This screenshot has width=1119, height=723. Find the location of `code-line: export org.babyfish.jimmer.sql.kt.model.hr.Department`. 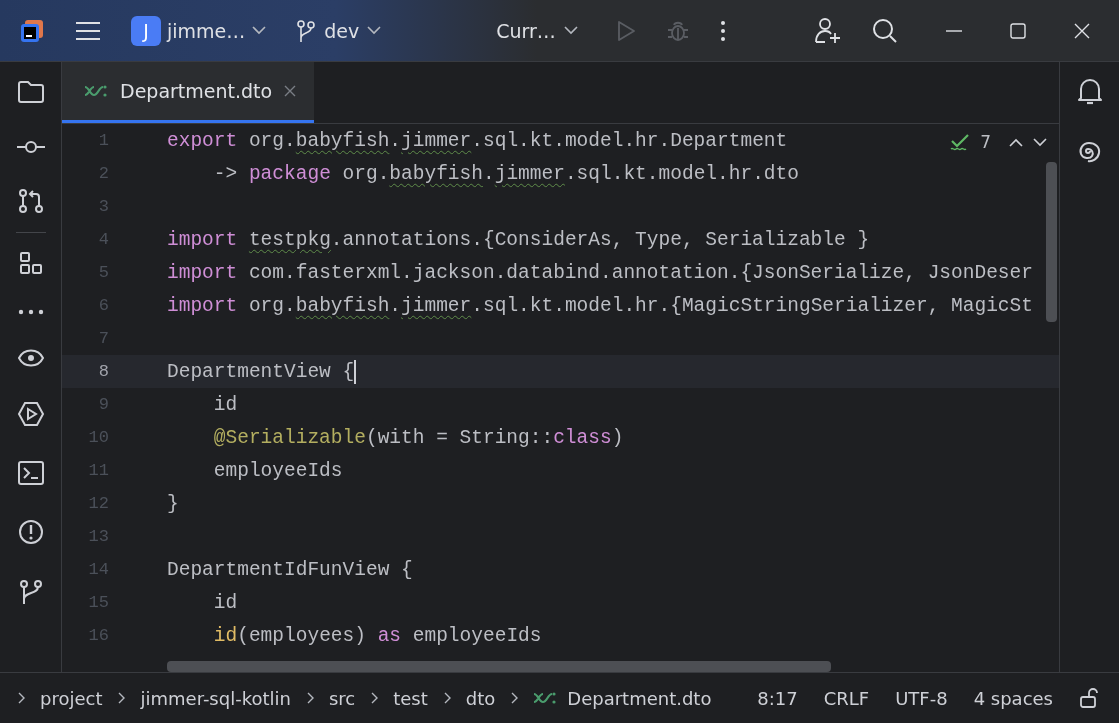

code-line: export org.babyfish.jimmer.sql.kt.model.hr.Department is located at coordinates (477, 140).